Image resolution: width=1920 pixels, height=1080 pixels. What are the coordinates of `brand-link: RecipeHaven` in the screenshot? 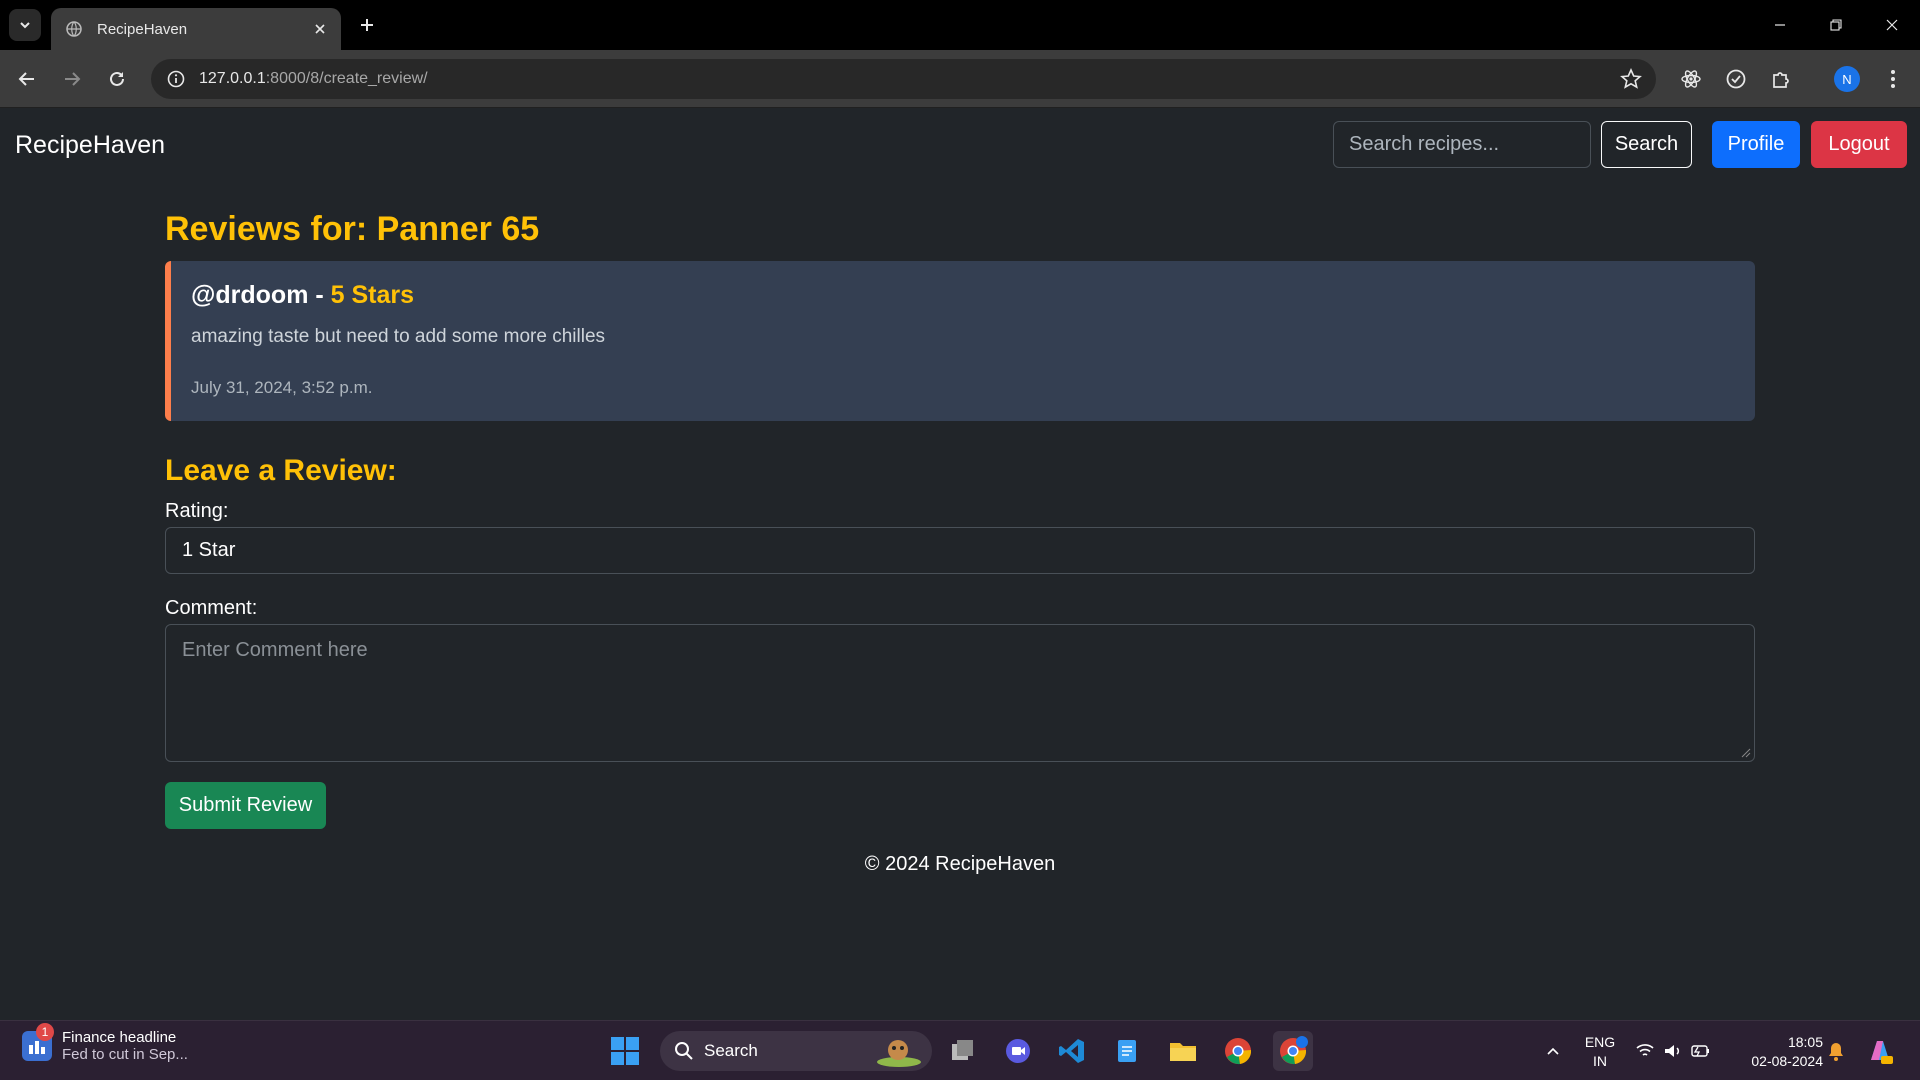 It's located at (90, 145).